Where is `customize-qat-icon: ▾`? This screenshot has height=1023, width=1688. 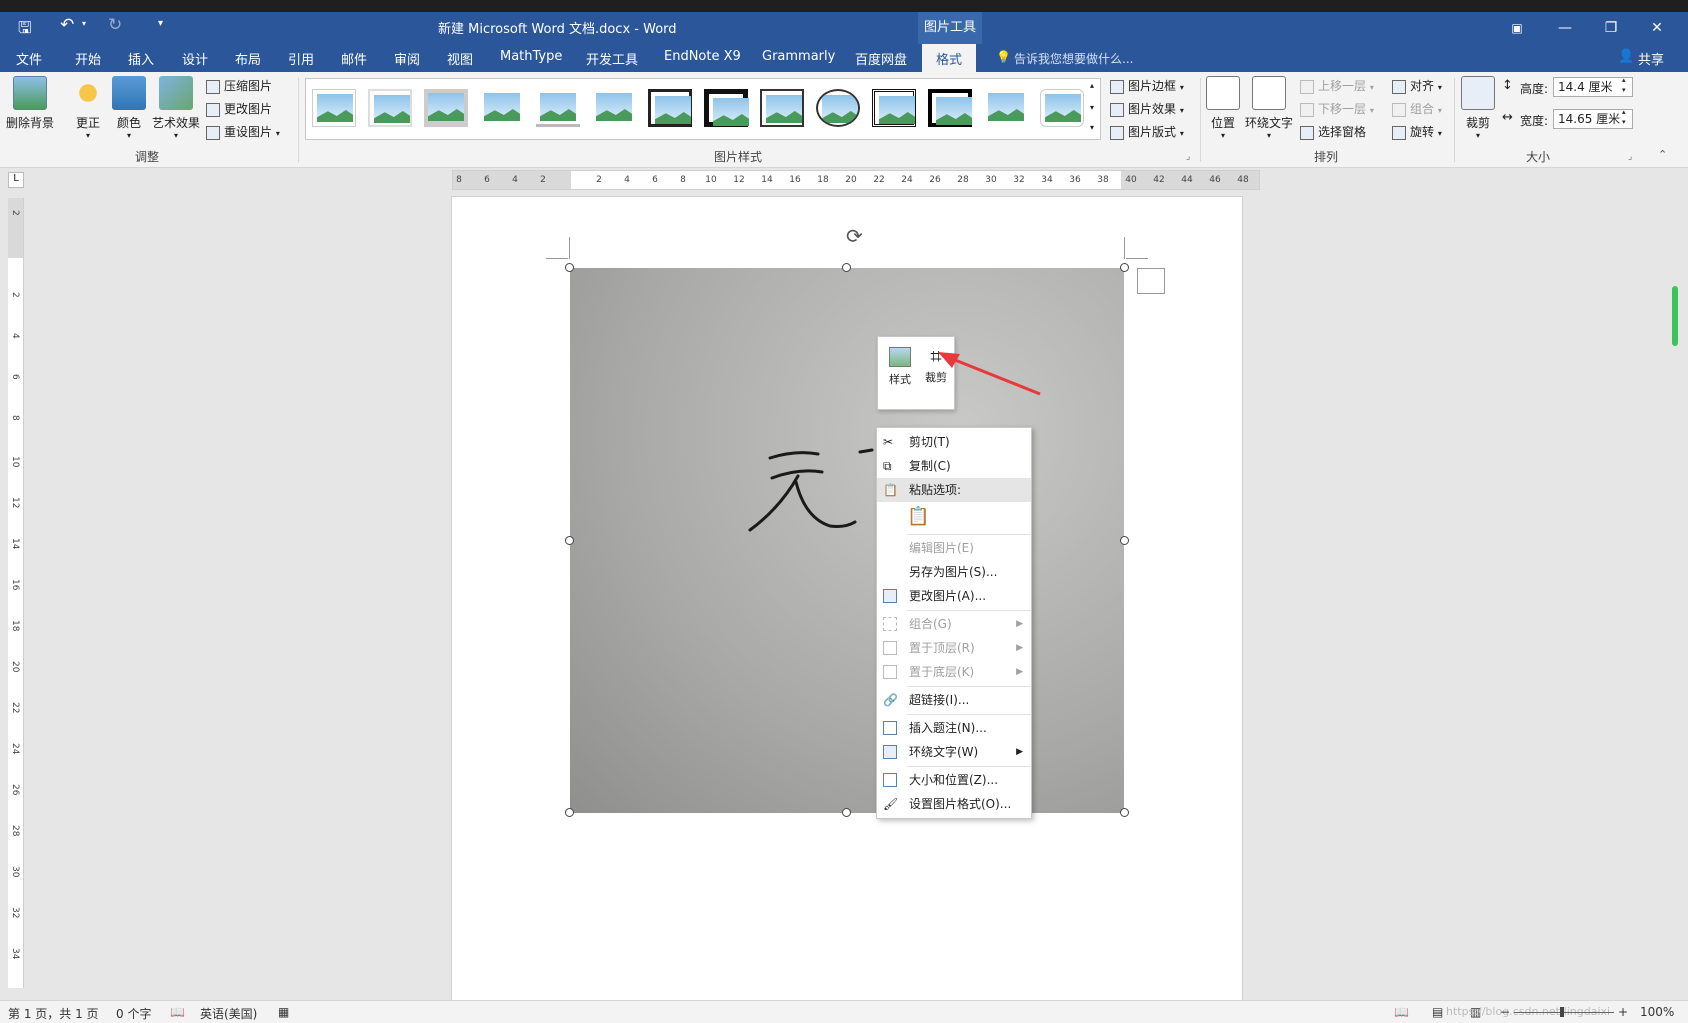 customize-qat-icon: ▾ is located at coordinates (160, 23).